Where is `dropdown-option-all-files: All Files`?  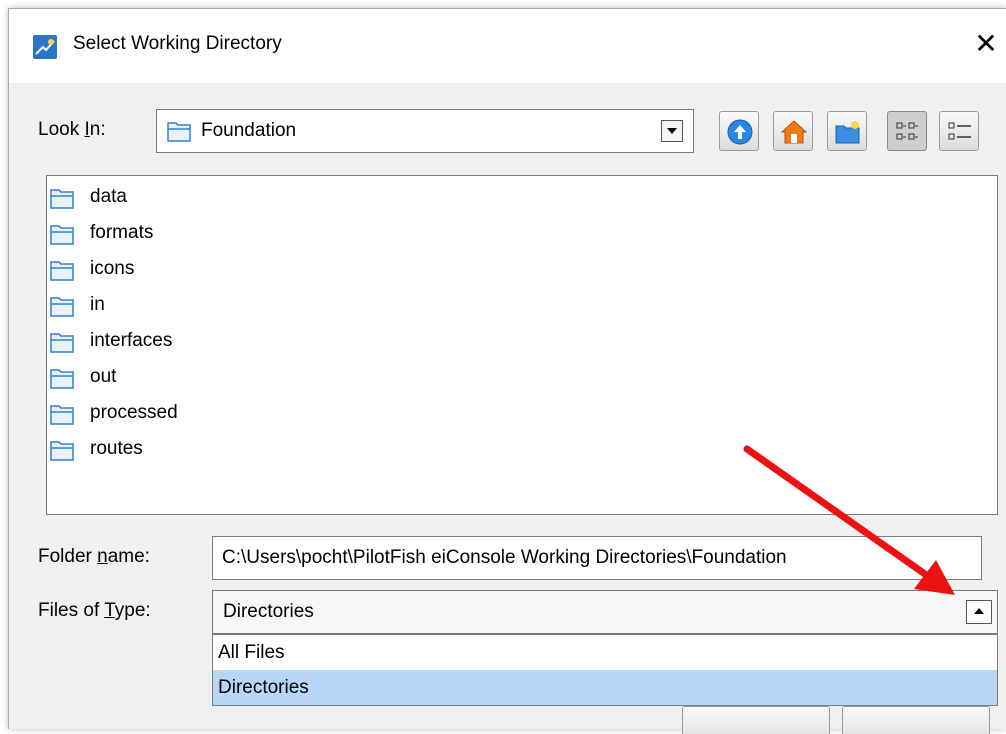 dropdown-option-all-files: All Files is located at coordinates (605, 652).